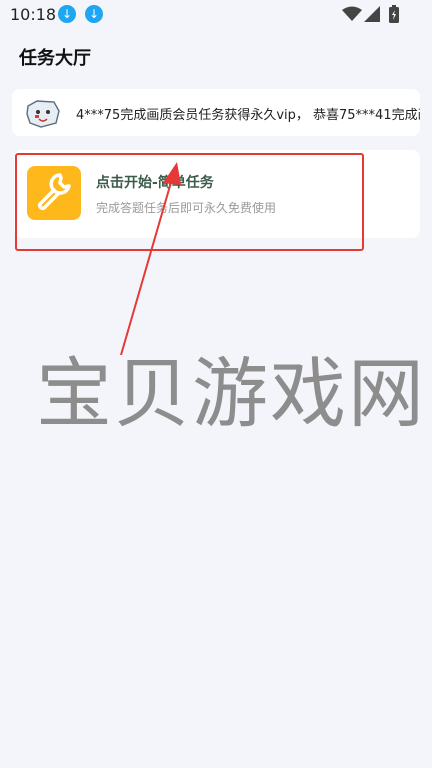 The width and height of the screenshot is (432, 768). Describe the element at coordinates (248, 115) in the screenshot. I see `ticker-text: 4***75完成画质会员任务获得永久vip， 恭喜75***41完成画质` at that location.